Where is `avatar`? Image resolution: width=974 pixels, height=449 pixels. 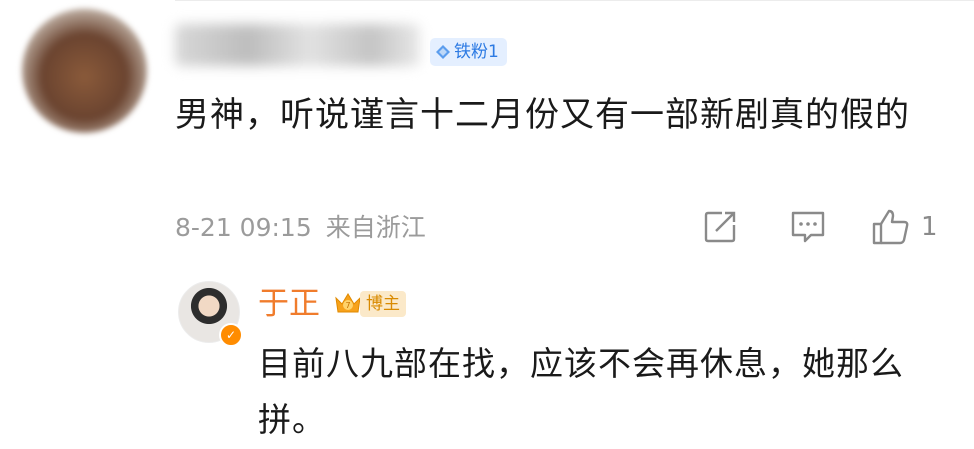 avatar is located at coordinates (84, 70).